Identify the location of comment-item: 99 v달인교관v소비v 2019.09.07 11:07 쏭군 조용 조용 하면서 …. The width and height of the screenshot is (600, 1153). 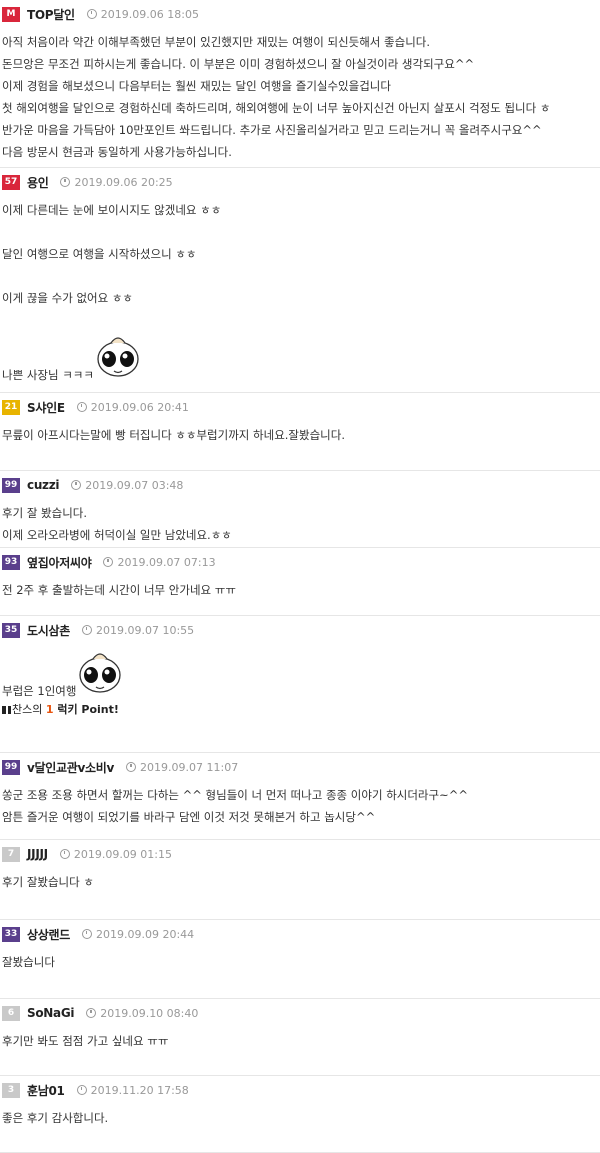
(300, 796).